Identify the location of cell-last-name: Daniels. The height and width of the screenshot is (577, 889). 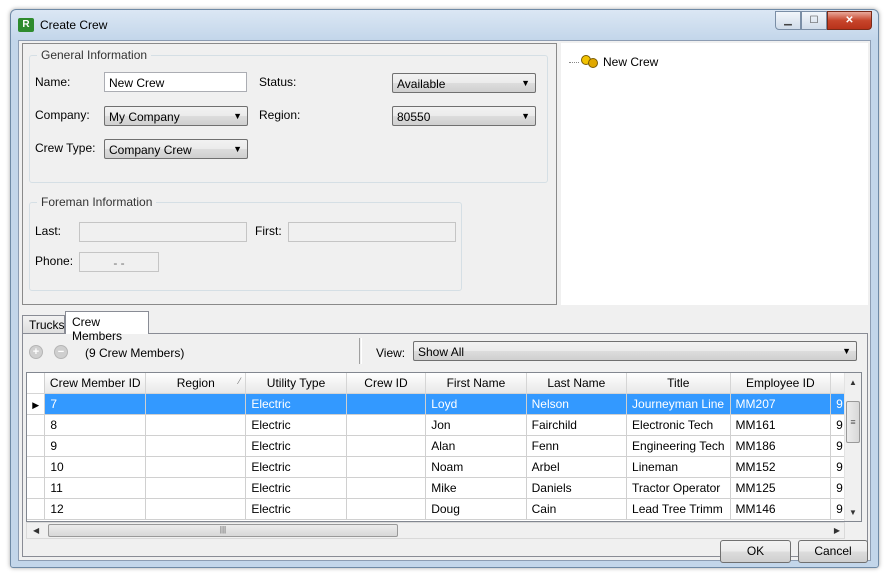
(577, 488).